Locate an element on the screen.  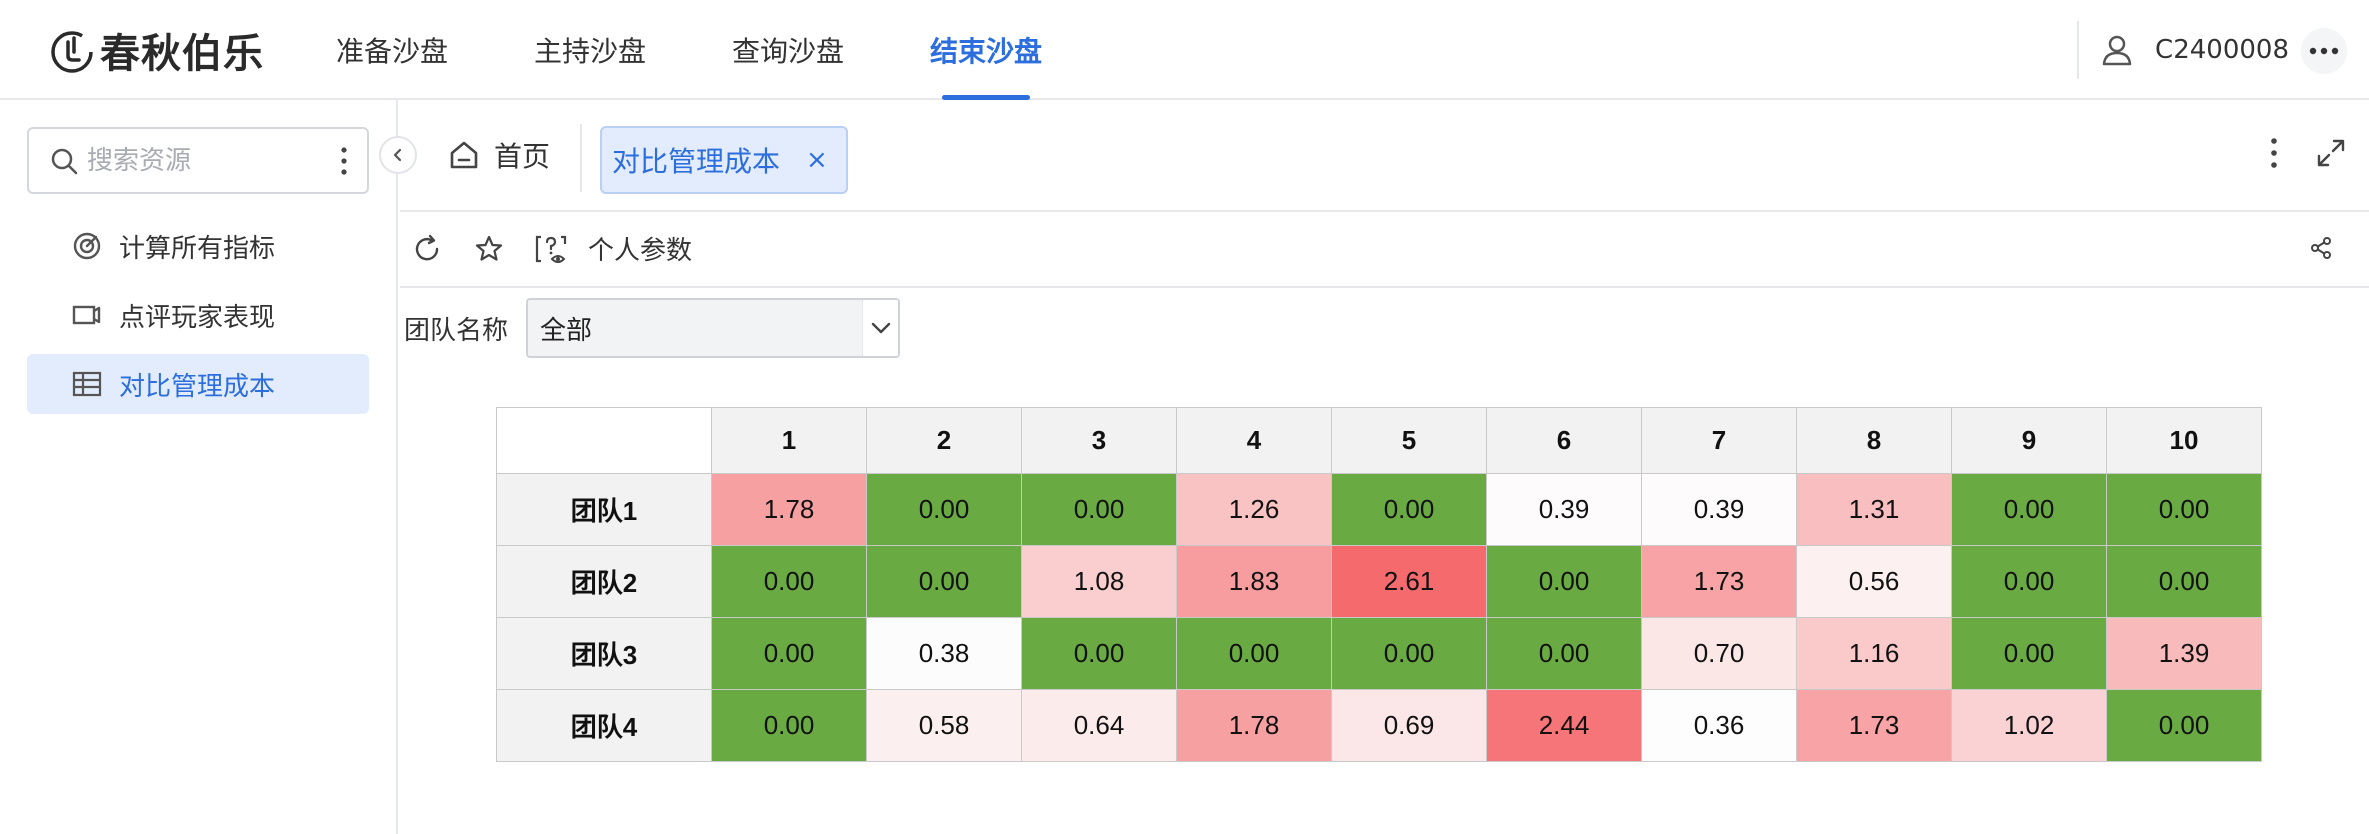
filter-label: 团队名称 is located at coordinates (456, 330).